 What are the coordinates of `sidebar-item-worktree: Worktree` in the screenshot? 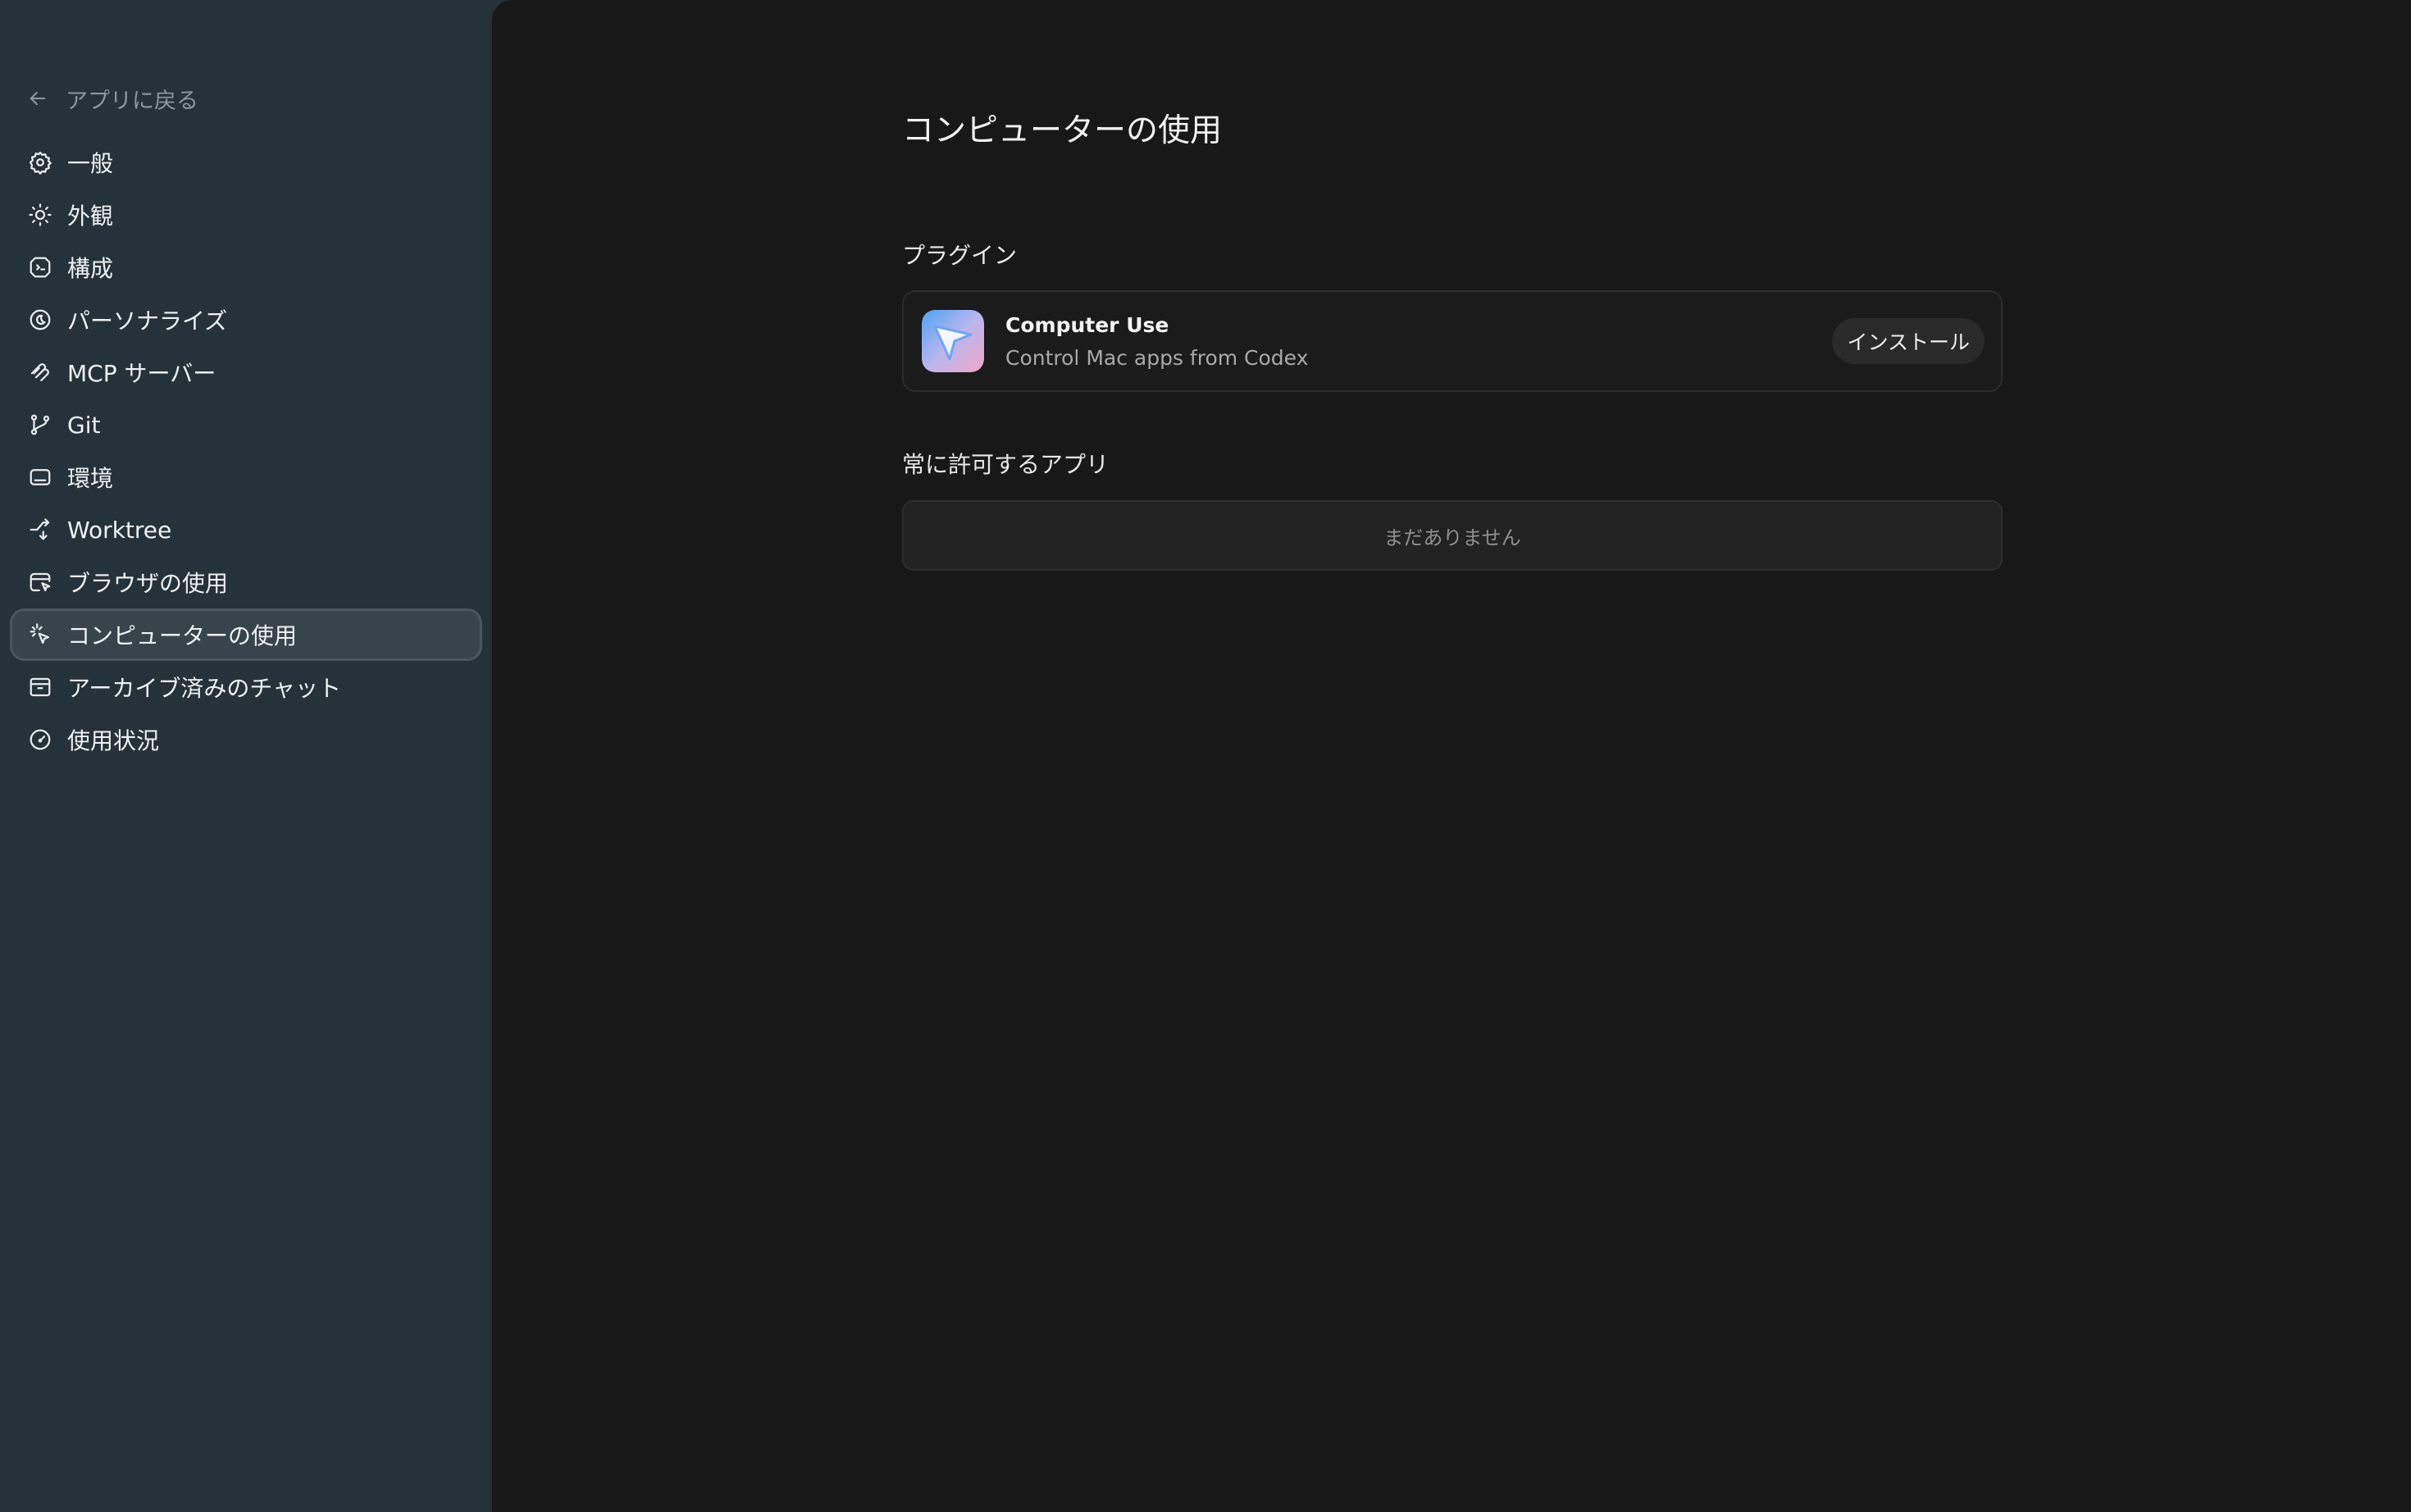 It's located at (246, 529).